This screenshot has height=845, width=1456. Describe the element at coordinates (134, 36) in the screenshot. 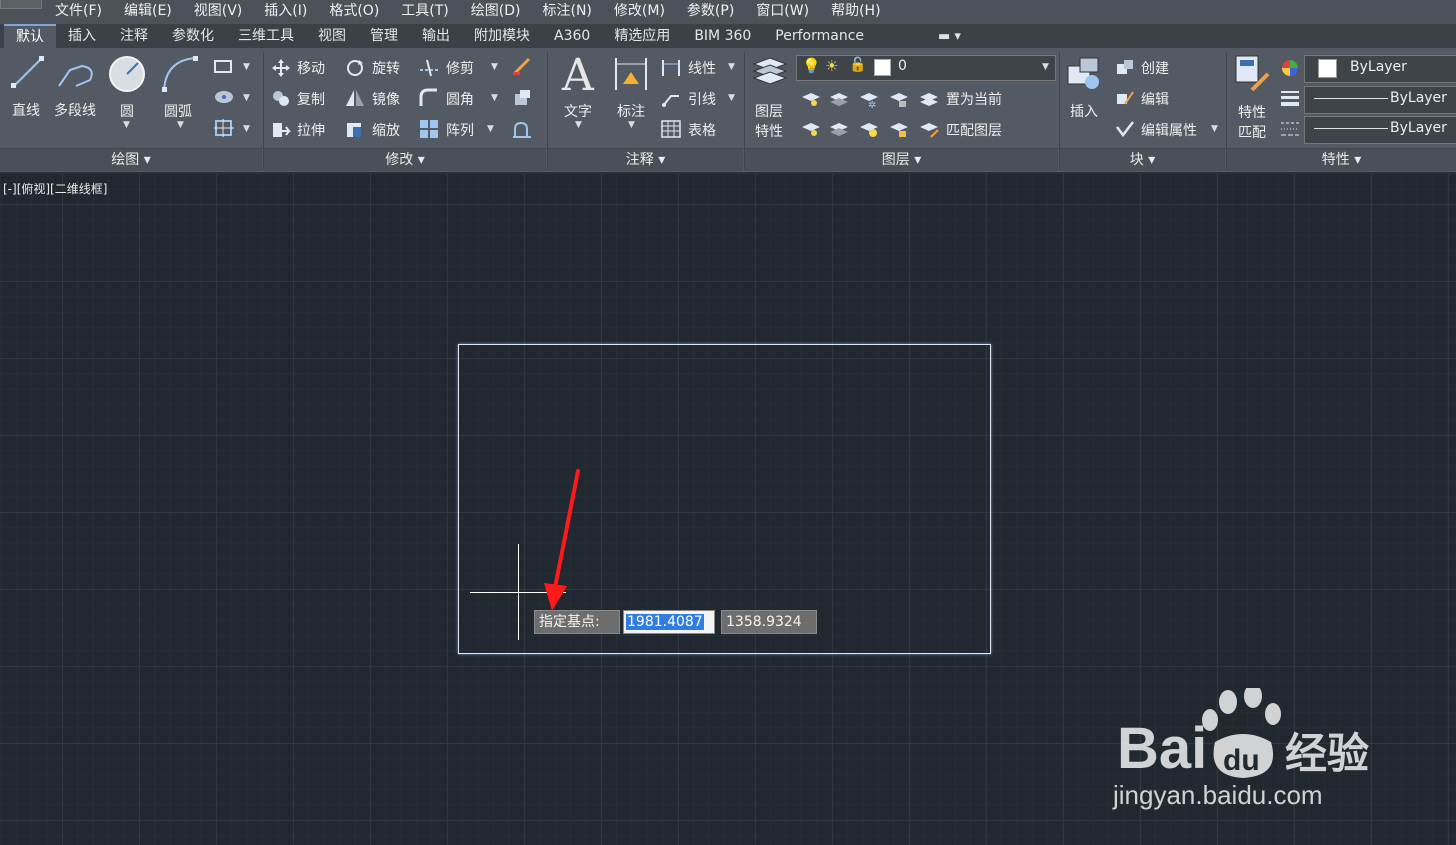

I see `tab-annotate: 注释` at that location.